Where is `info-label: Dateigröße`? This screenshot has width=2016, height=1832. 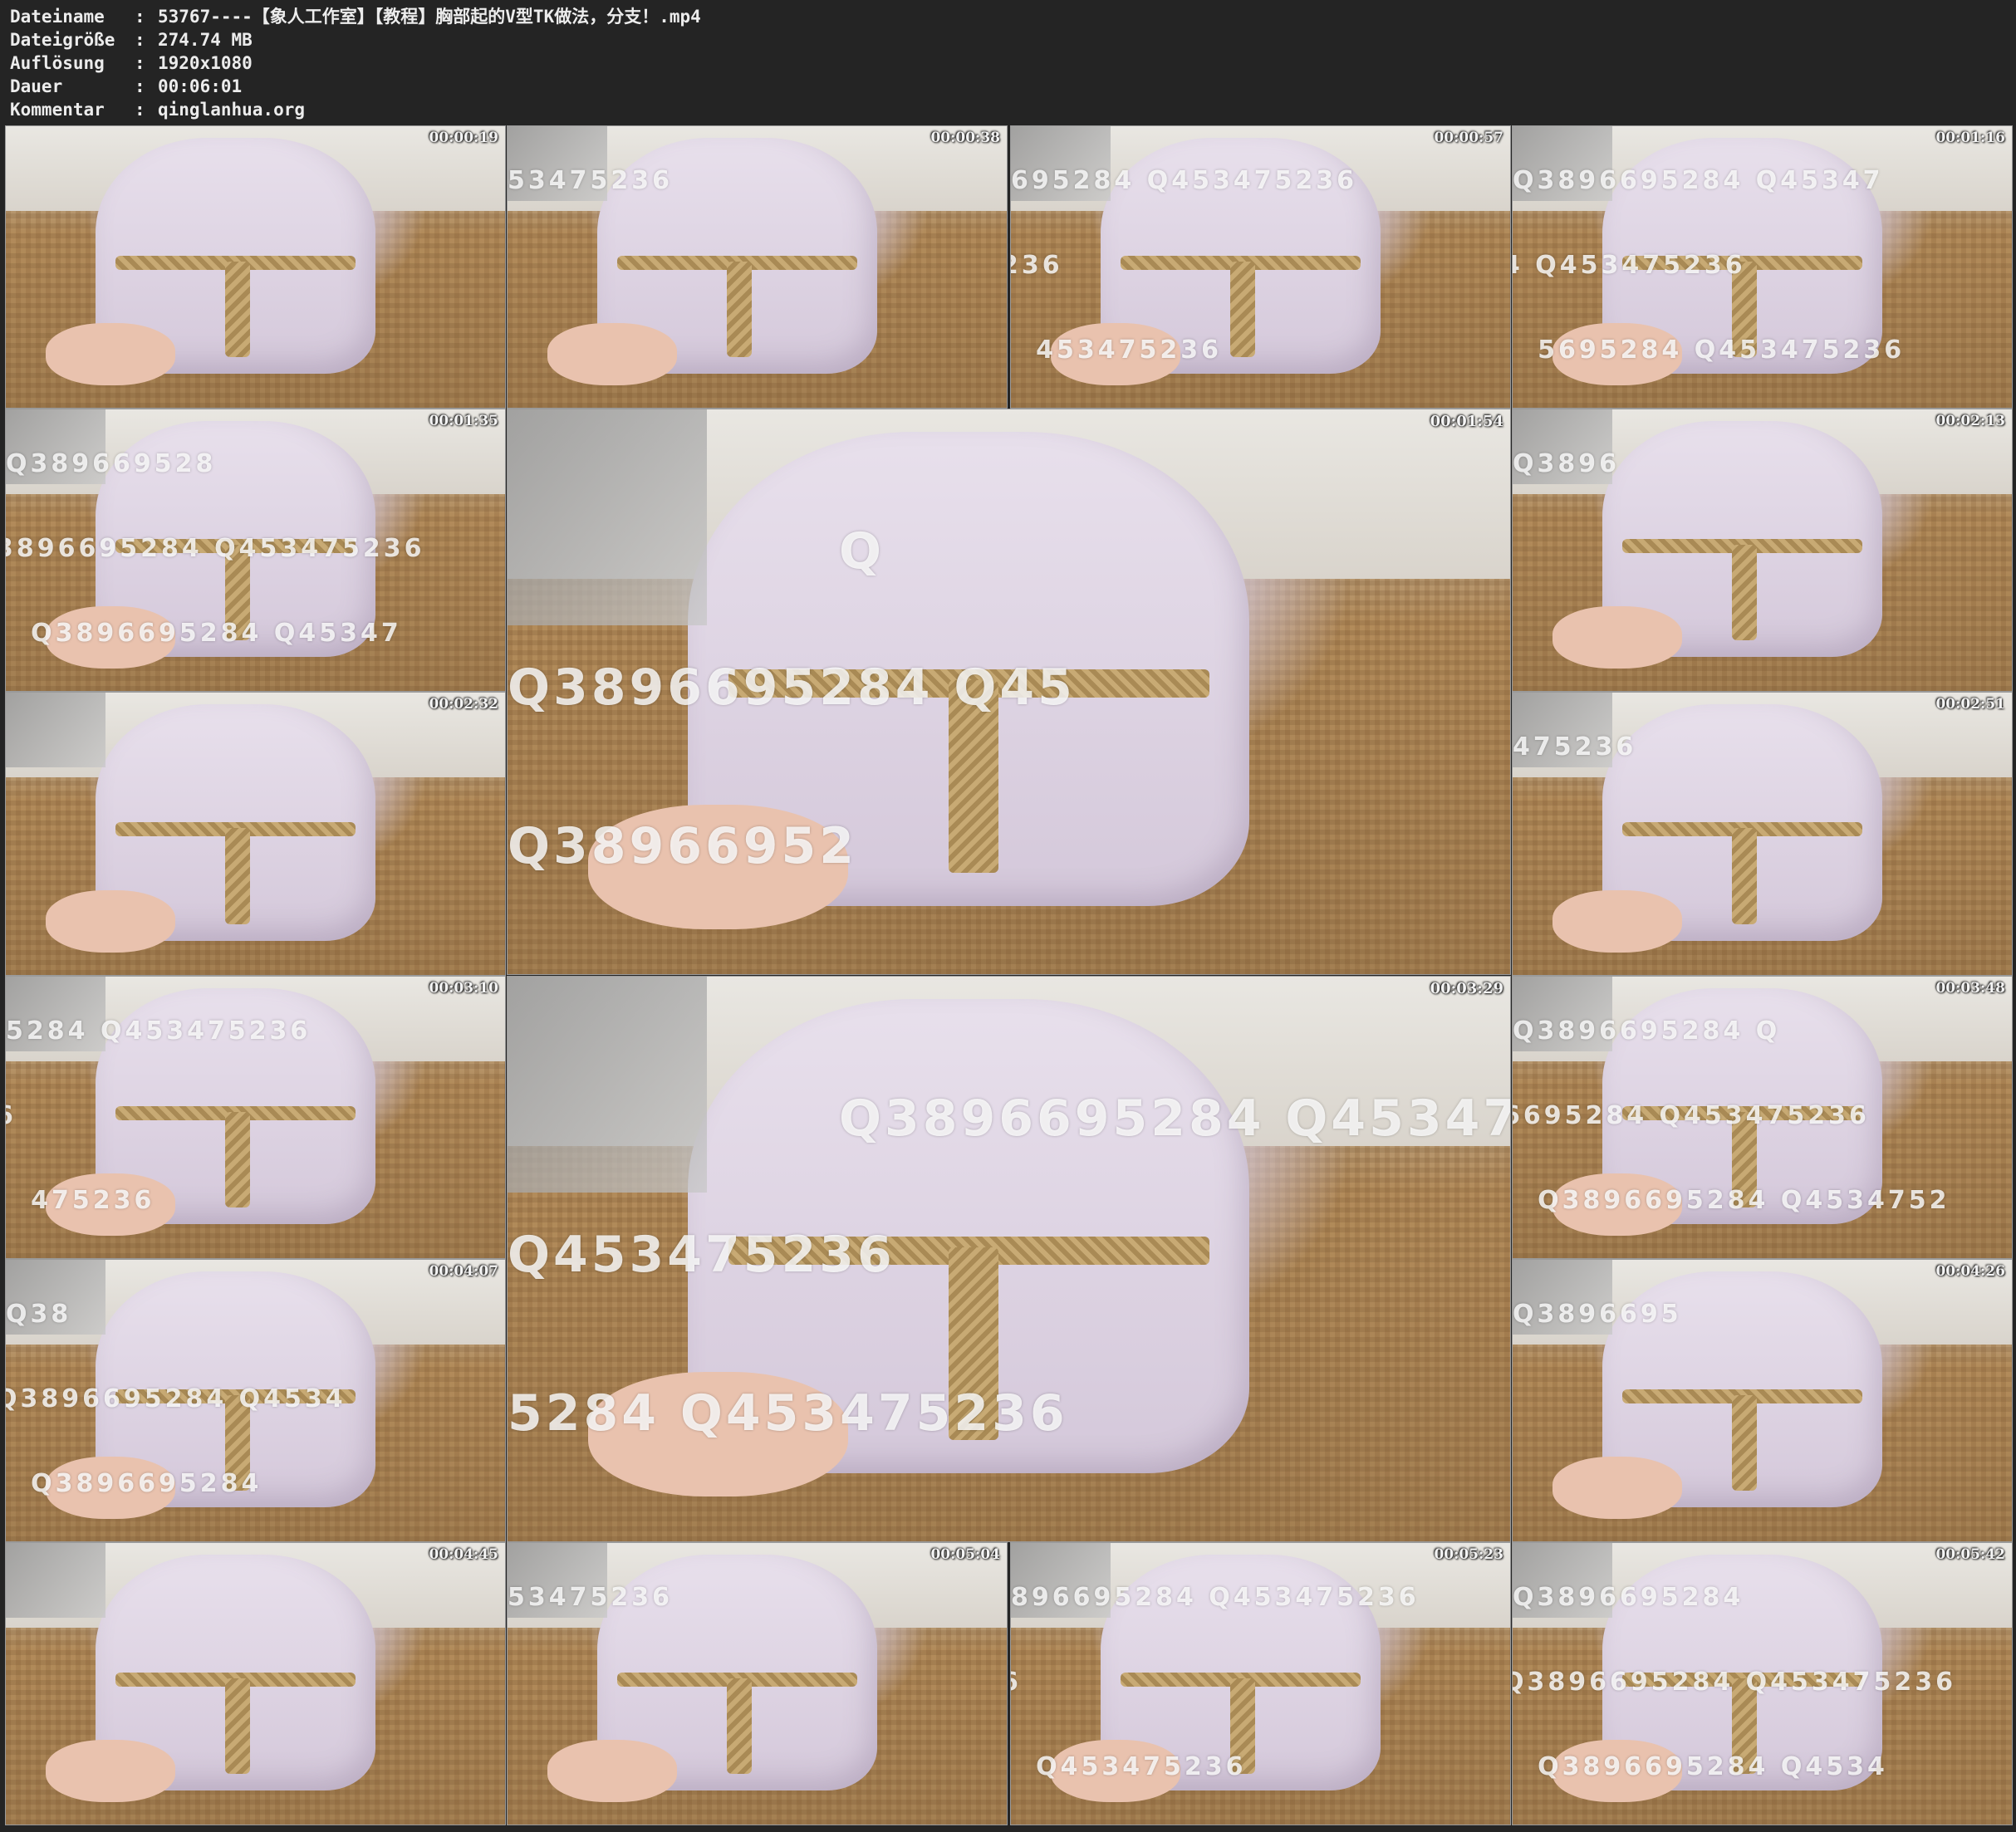
info-label: Dateigröße is located at coordinates (62, 40).